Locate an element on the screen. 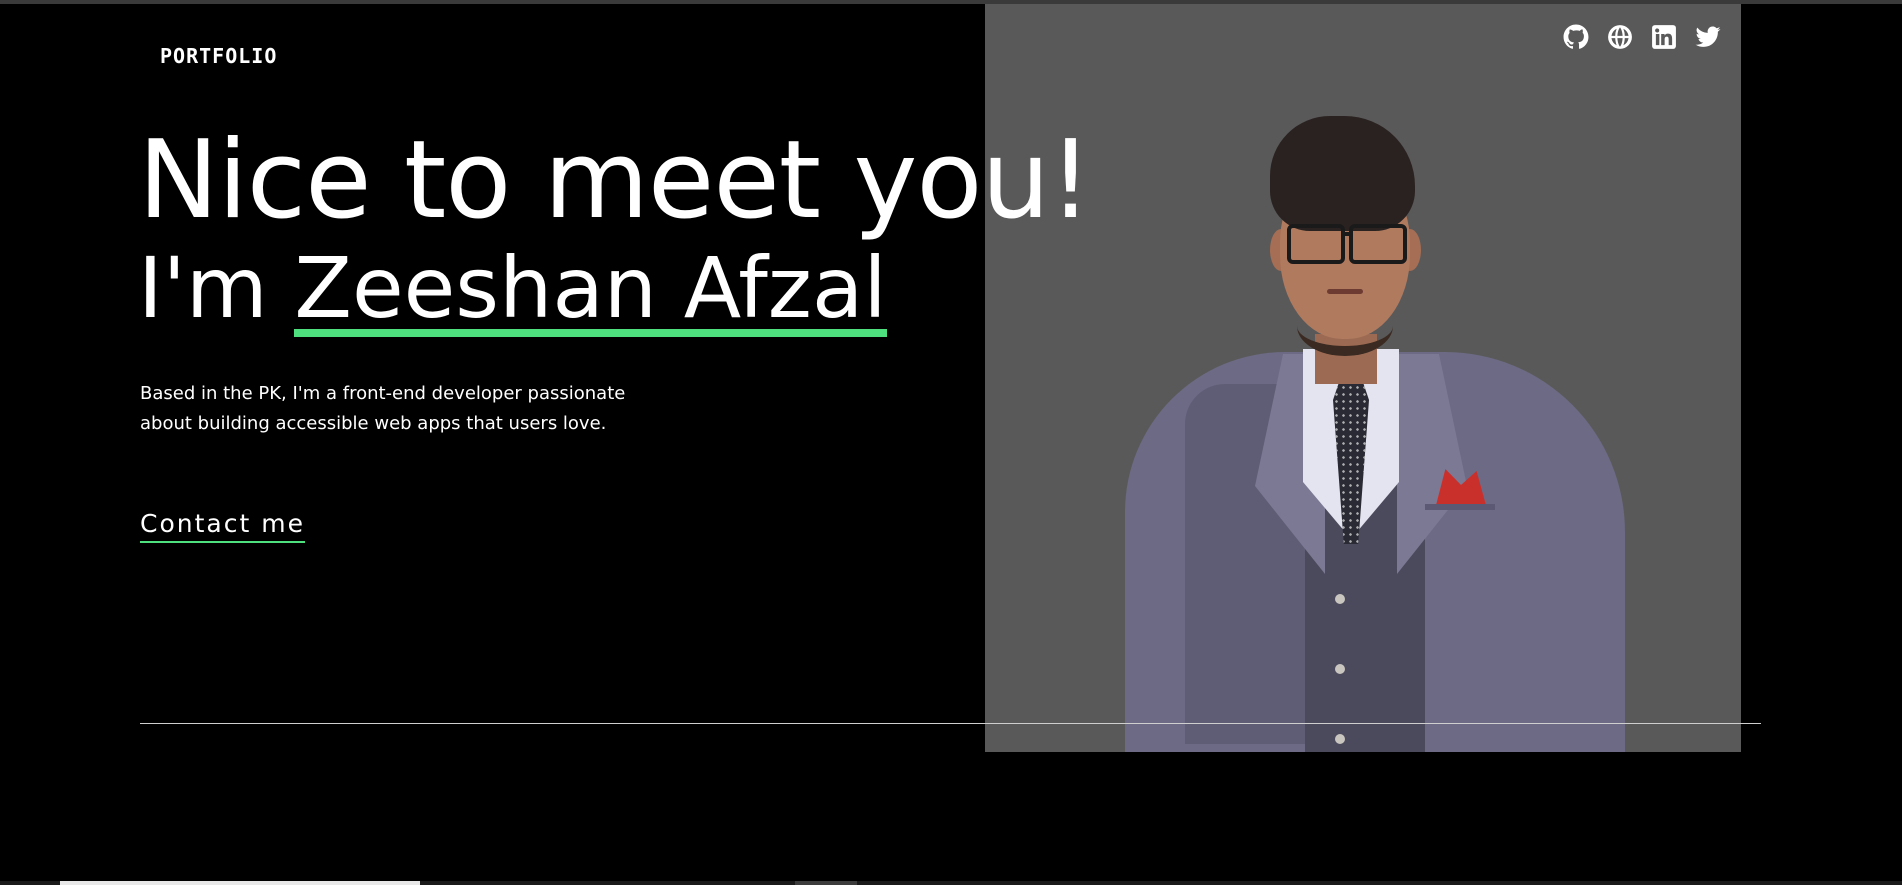 This screenshot has width=1902, height=885. linkedin-link is located at coordinates (1664, 37).